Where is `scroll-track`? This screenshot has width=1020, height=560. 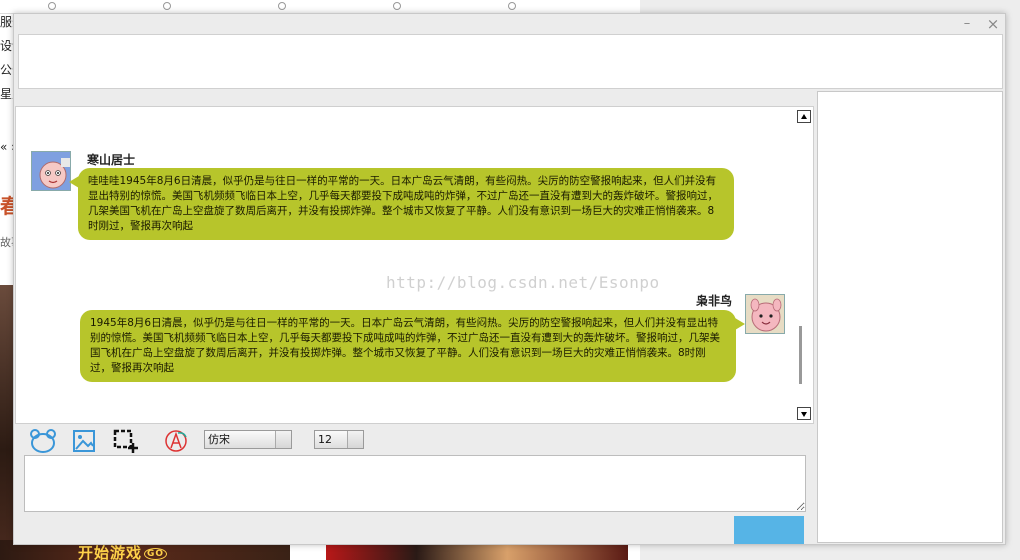
scroll-track is located at coordinates (804, 265).